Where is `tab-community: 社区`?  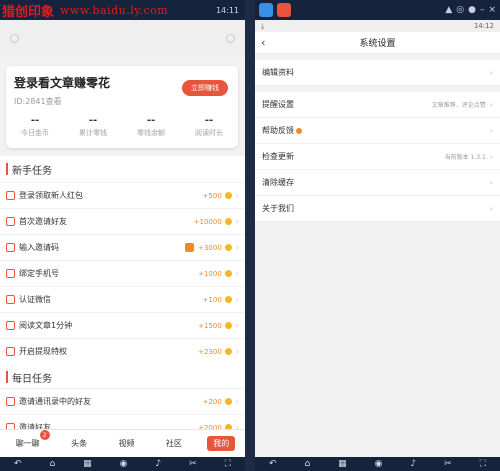
tab-community: 社区 is located at coordinates (174, 443).